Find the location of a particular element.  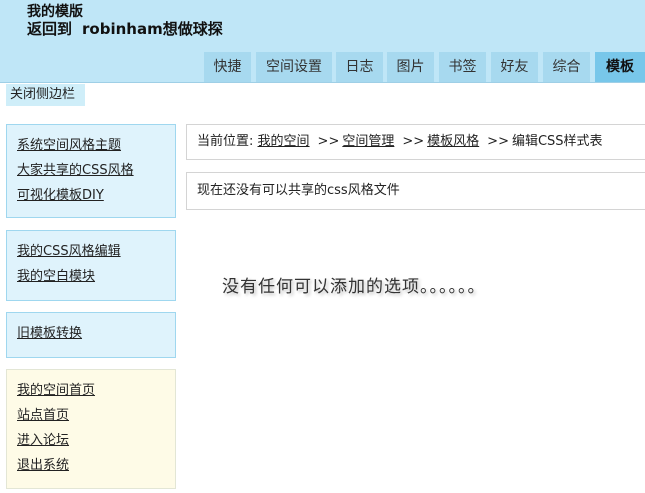

tab-space-settings: 空间设置 is located at coordinates (294, 67).